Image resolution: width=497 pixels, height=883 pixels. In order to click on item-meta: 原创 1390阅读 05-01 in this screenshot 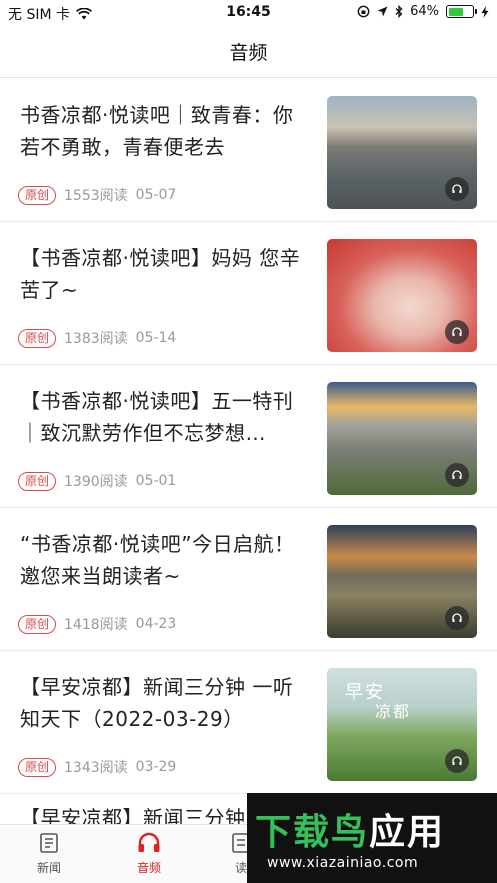, I will do `click(97, 481)`.